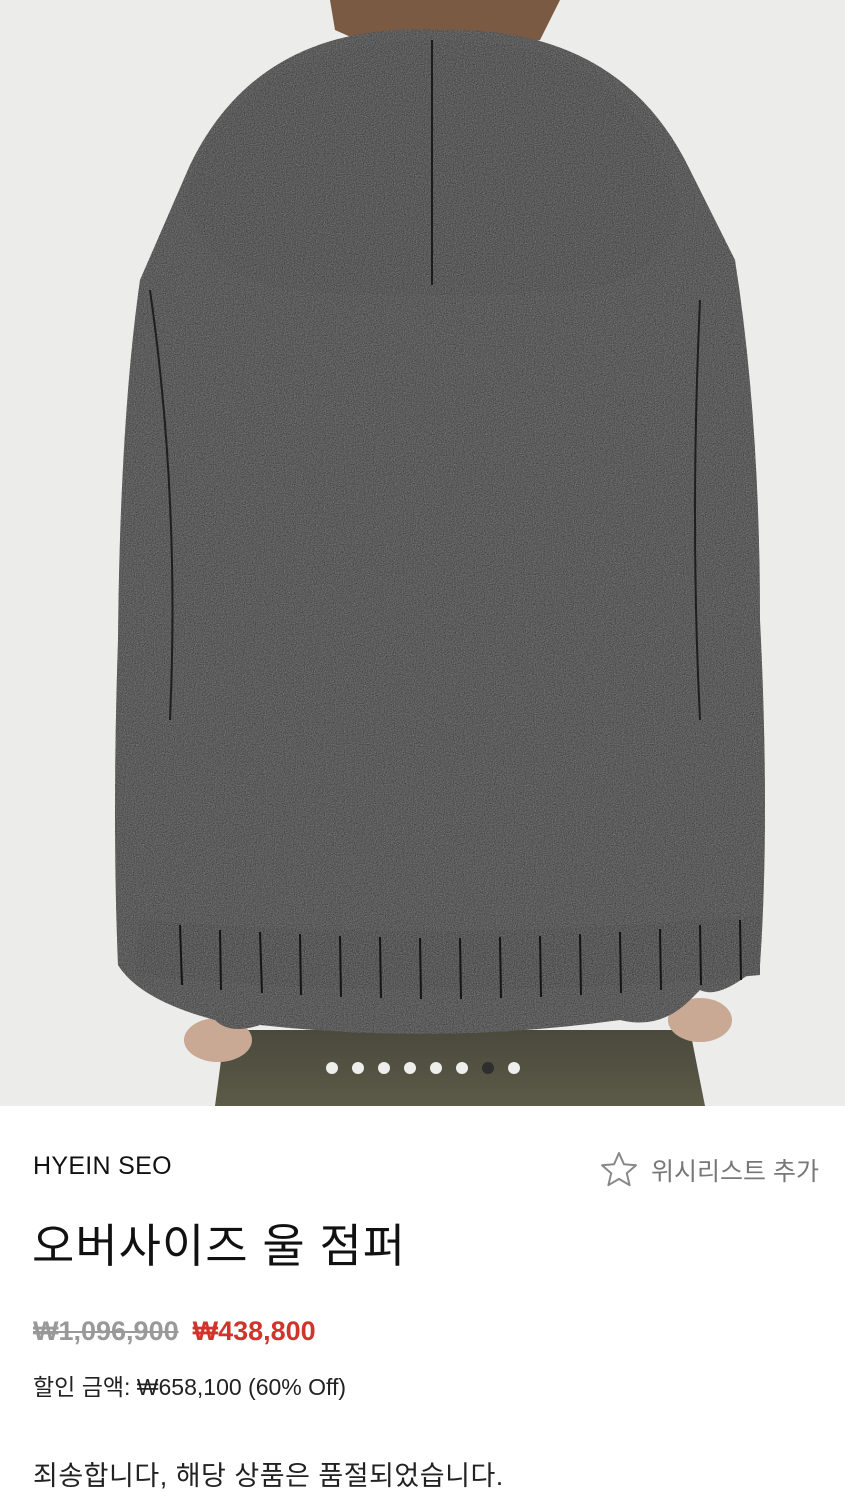  I want to click on wishlist-label: 위시리스트 추가, so click(735, 1172).